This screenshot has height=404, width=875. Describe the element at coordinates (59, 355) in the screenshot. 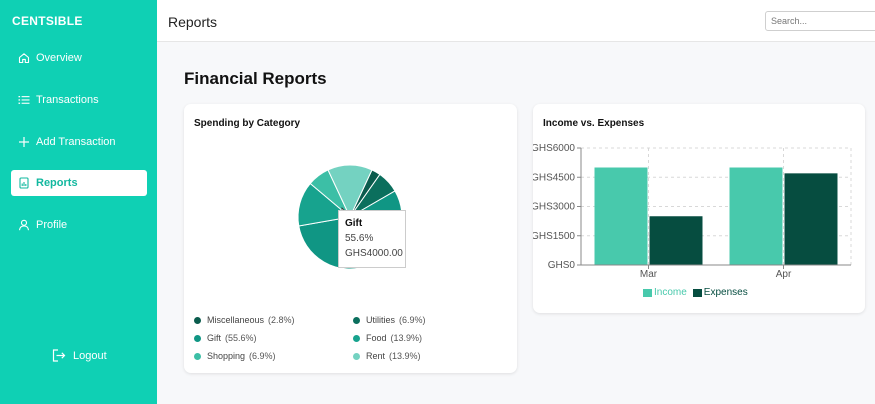

I see `logout-icon` at that location.